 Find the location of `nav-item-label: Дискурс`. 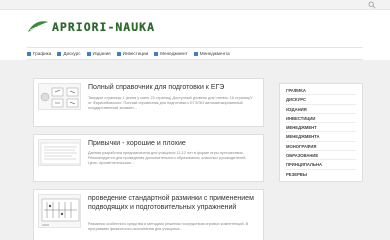

nav-item-label: Дискурс is located at coordinates (72, 53).